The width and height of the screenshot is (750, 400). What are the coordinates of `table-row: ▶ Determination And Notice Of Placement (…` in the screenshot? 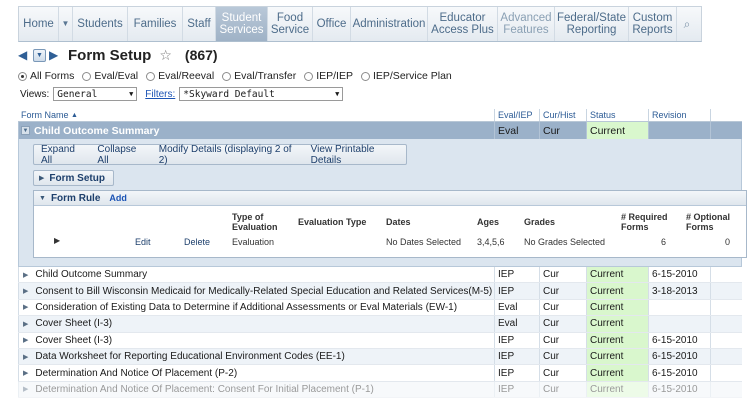 It's located at (380, 373).